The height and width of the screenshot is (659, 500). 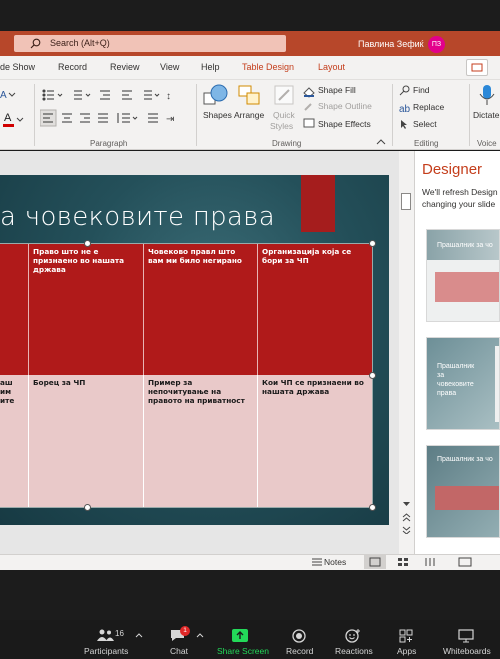 What do you see at coordinates (17, 67) in the screenshot?
I see `tab-slide-show: de Show` at bounding box center [17, 67].